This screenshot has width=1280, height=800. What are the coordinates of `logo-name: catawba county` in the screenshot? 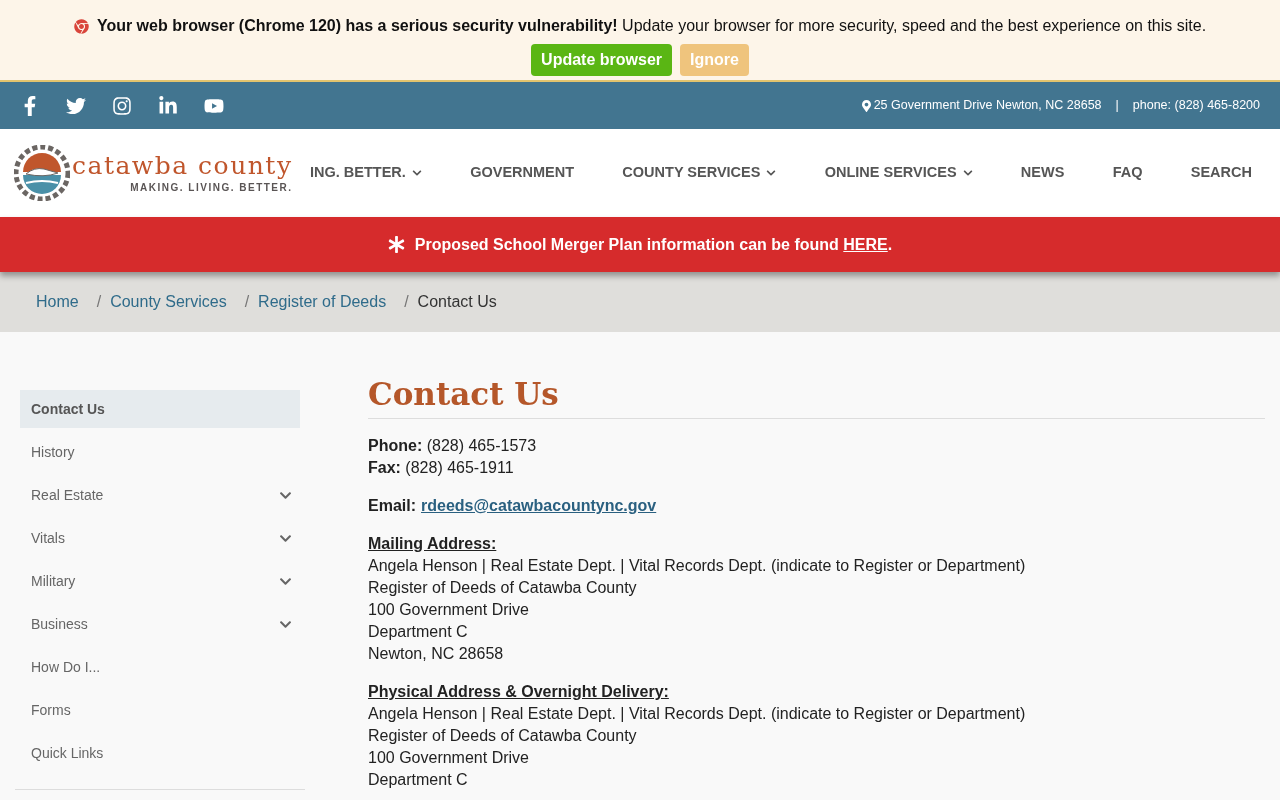 It's located at (182, 165).